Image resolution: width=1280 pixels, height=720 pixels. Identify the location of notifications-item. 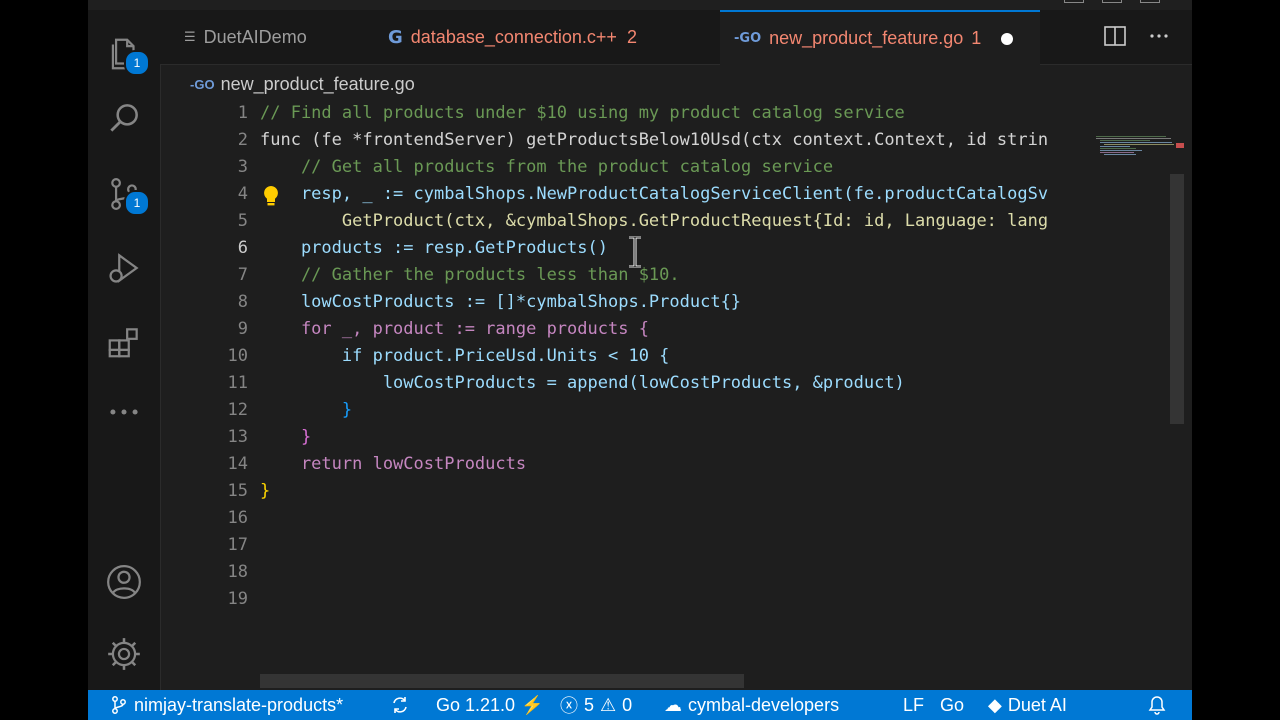
(1157, 705).